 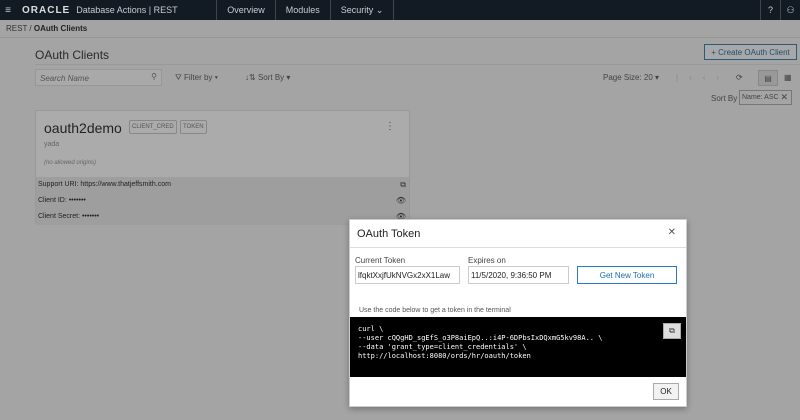 What do you see at coordinates (245, 10) in the screenshot?
I see `nav-overview: Overview` at bounding box center [245, 10].